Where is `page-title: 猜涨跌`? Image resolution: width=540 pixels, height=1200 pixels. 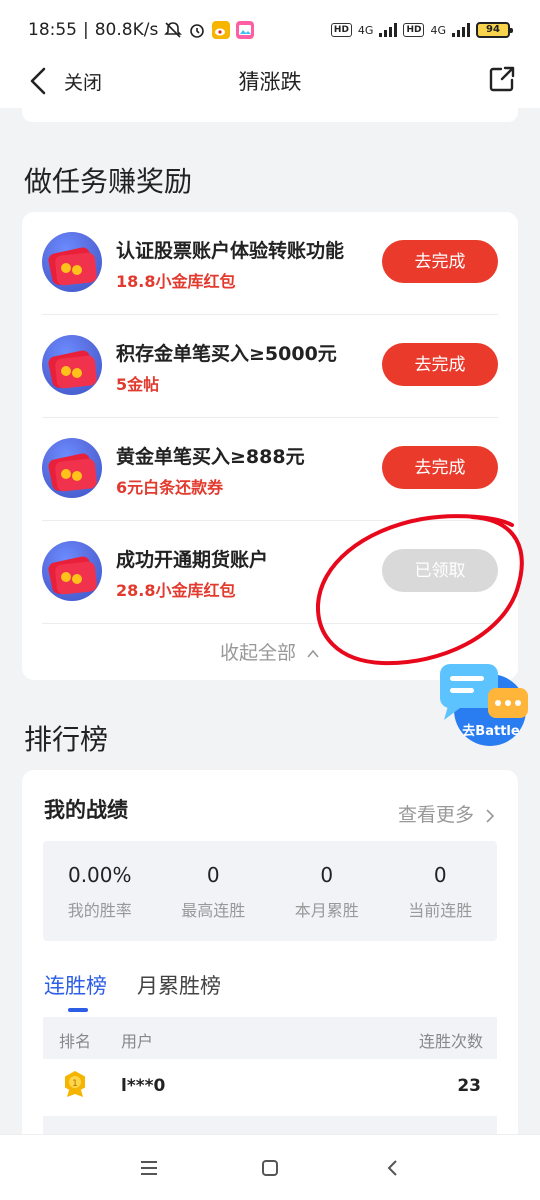
page-title: 猜涨跌 is located at coordinates (270, 82).